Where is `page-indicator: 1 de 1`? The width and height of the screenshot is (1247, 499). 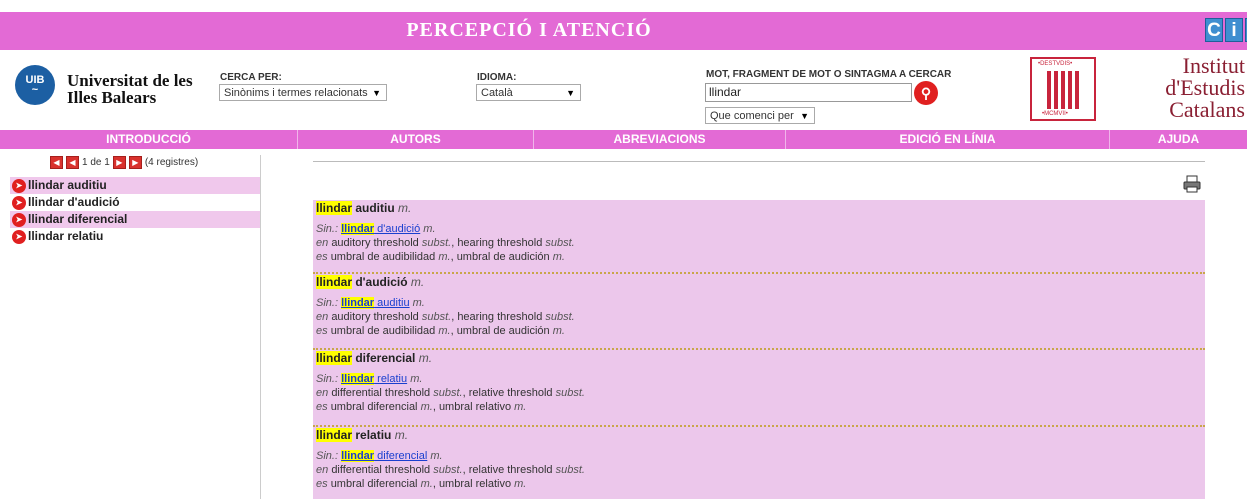 page-indicator: 1 de 1 is located at coordinates (96, 162).